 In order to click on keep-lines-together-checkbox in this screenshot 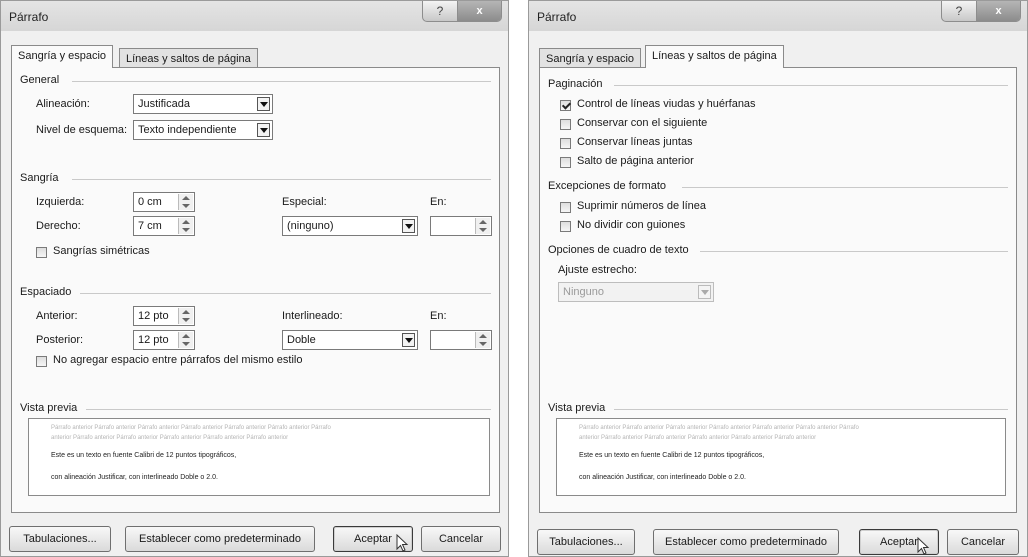, I will do `click(565, 143)`.